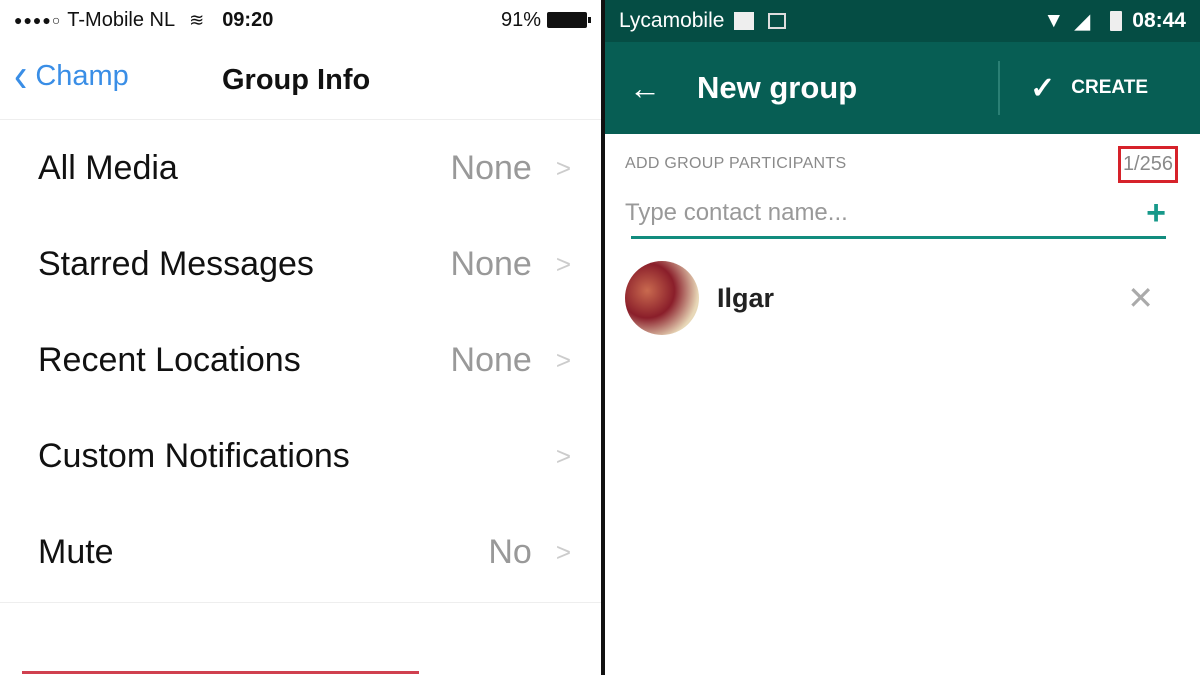 The image size is (1200, 675). I want to click on signal-icon: ●●●●○, so click(38, 20).